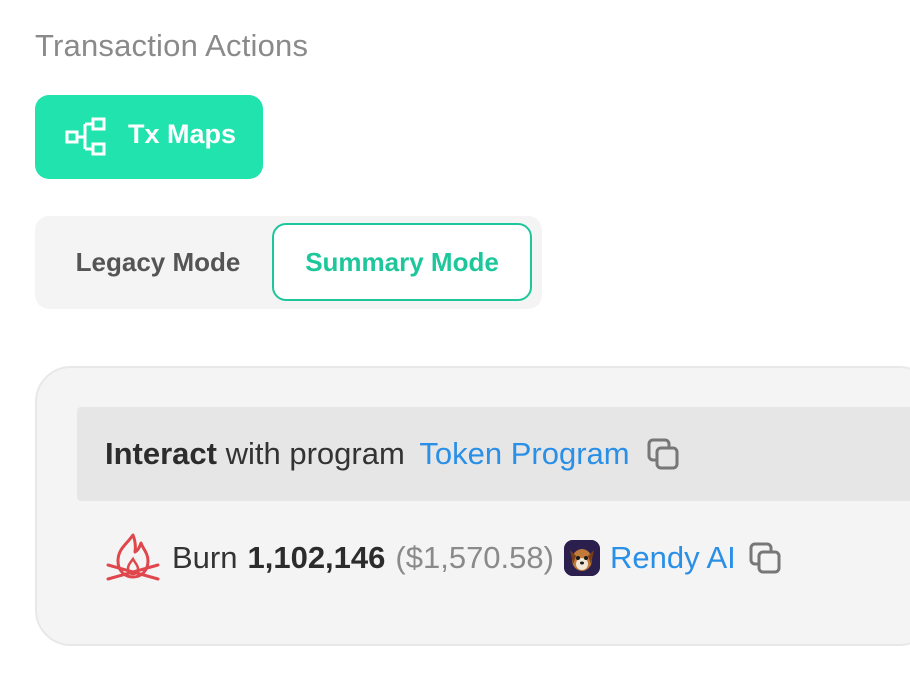 This screenshot has width=910, height=675. What do you see at coordinates (315, 453) in the screenshot?
I see `interact-text: with program` at bounding box center [315, 453].